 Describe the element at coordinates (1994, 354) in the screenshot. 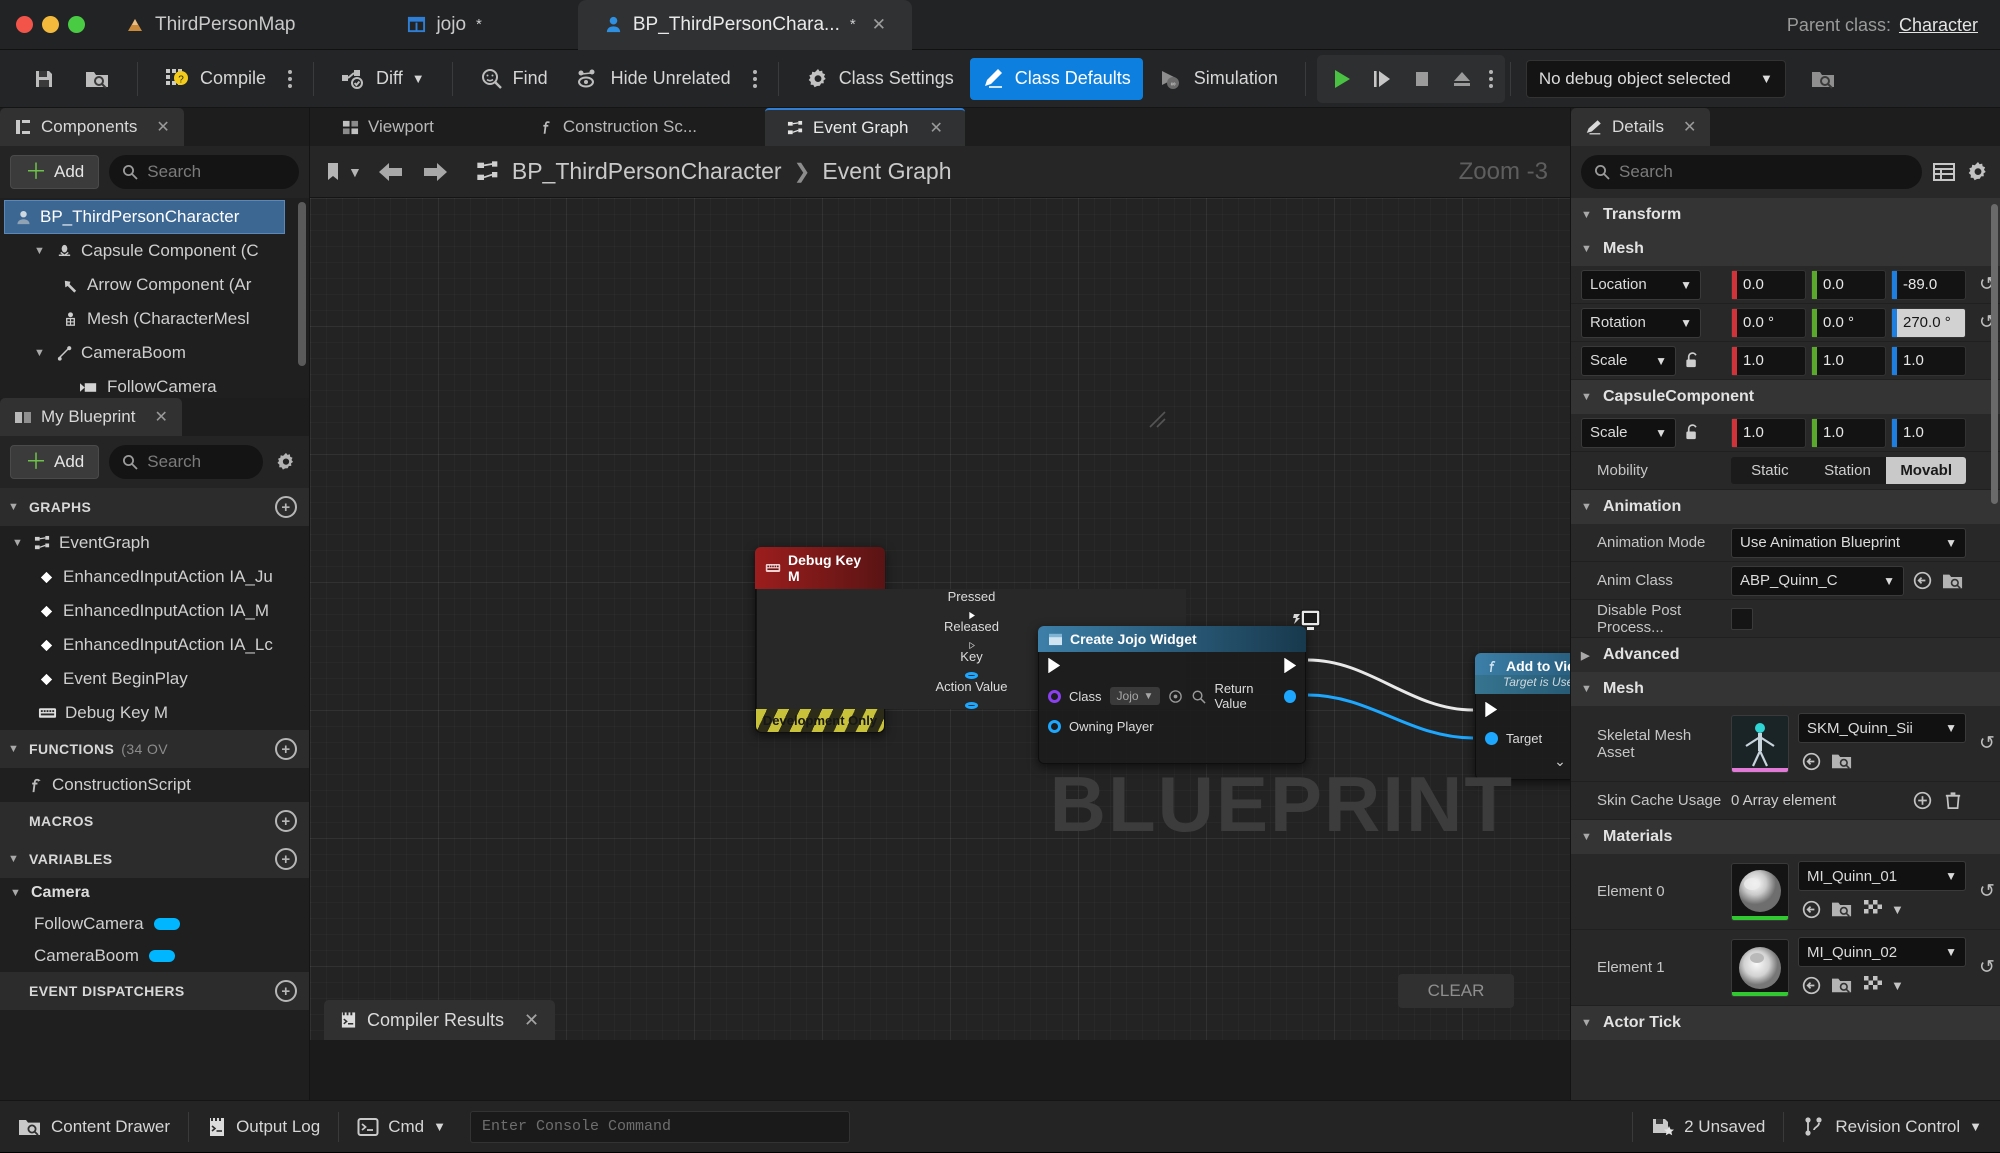

I see `details-scrollbar` at that location.